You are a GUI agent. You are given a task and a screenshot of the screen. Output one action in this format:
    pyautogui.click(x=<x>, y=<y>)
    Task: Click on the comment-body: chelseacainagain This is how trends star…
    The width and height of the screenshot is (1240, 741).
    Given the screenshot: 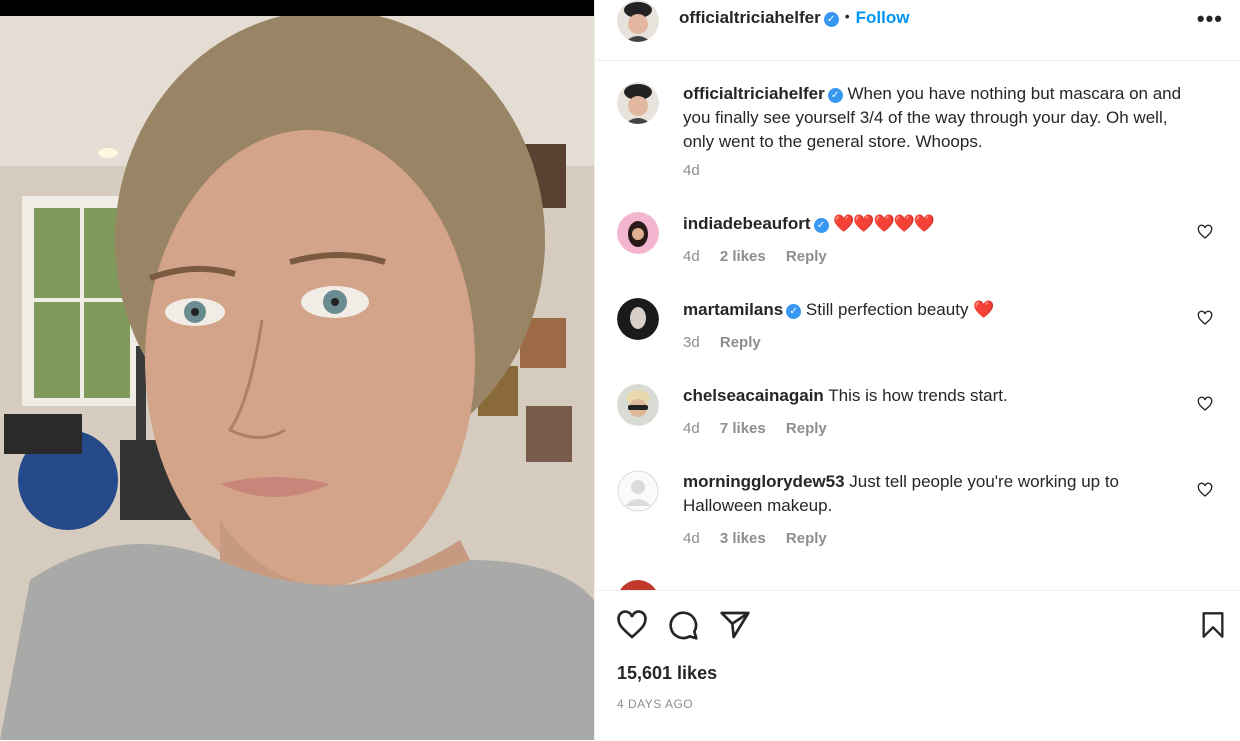 What is the action you would take?
    pyautogui.click(x=943, y=396)
    